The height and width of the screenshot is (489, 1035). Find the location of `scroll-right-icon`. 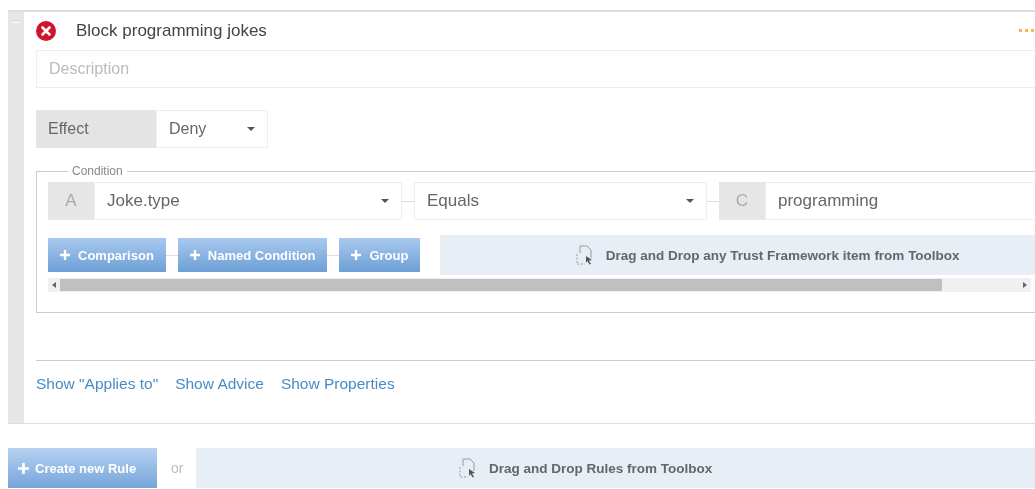

scroll-right-icon is located at coordinates (1025, 285).